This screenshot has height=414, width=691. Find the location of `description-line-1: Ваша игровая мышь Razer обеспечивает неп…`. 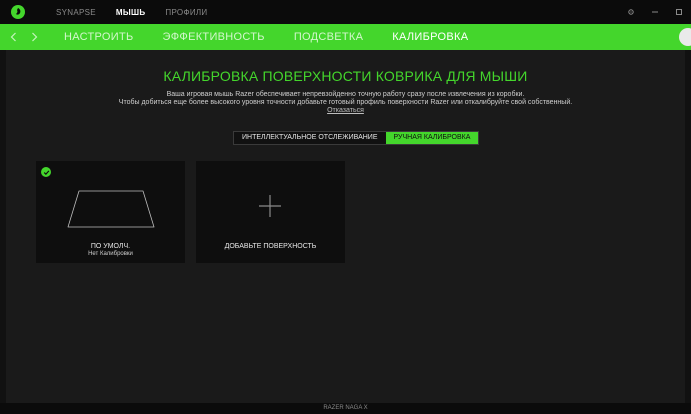

description-line-1: Ваша игровая мышь Razer обеспечивает неп… is located at coordinates (345, 94).